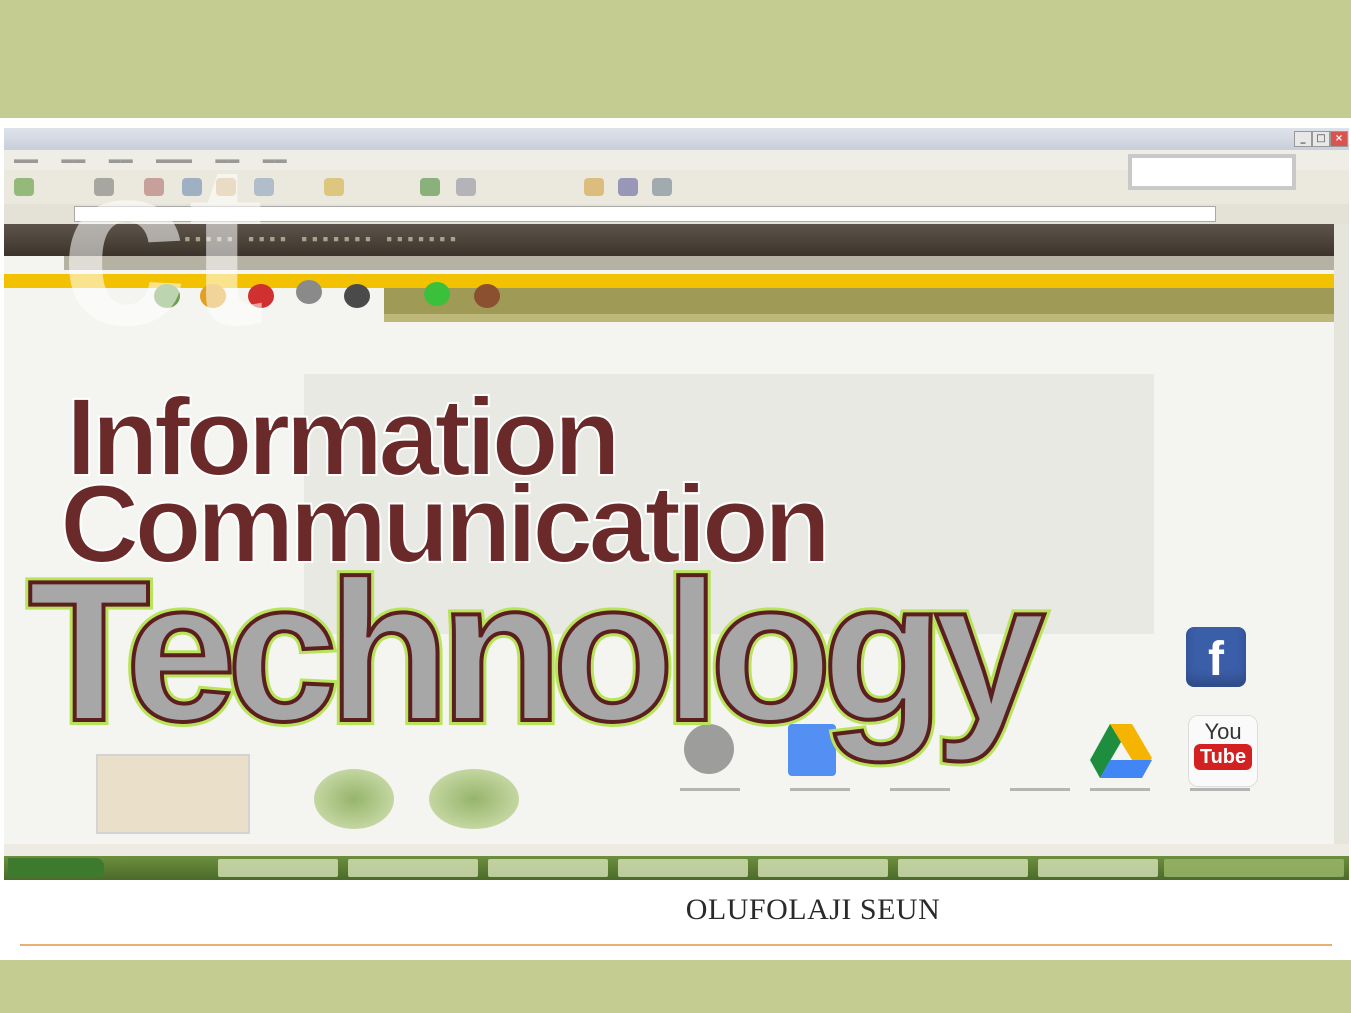 The height and width of the screenshot is (1013, 1351). What do you see at coordinates (26, 159) in the screenshot?
I see `menu-file: ▬▬` at bounding box center [26, 159].